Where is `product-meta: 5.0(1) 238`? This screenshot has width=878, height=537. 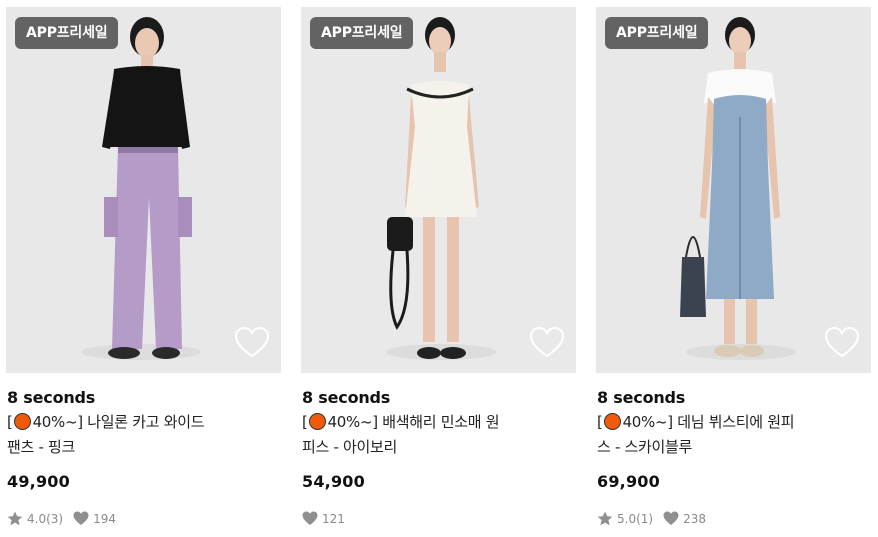
product-meta: 5.0(1) 238 is located at coordinates (656, 518).